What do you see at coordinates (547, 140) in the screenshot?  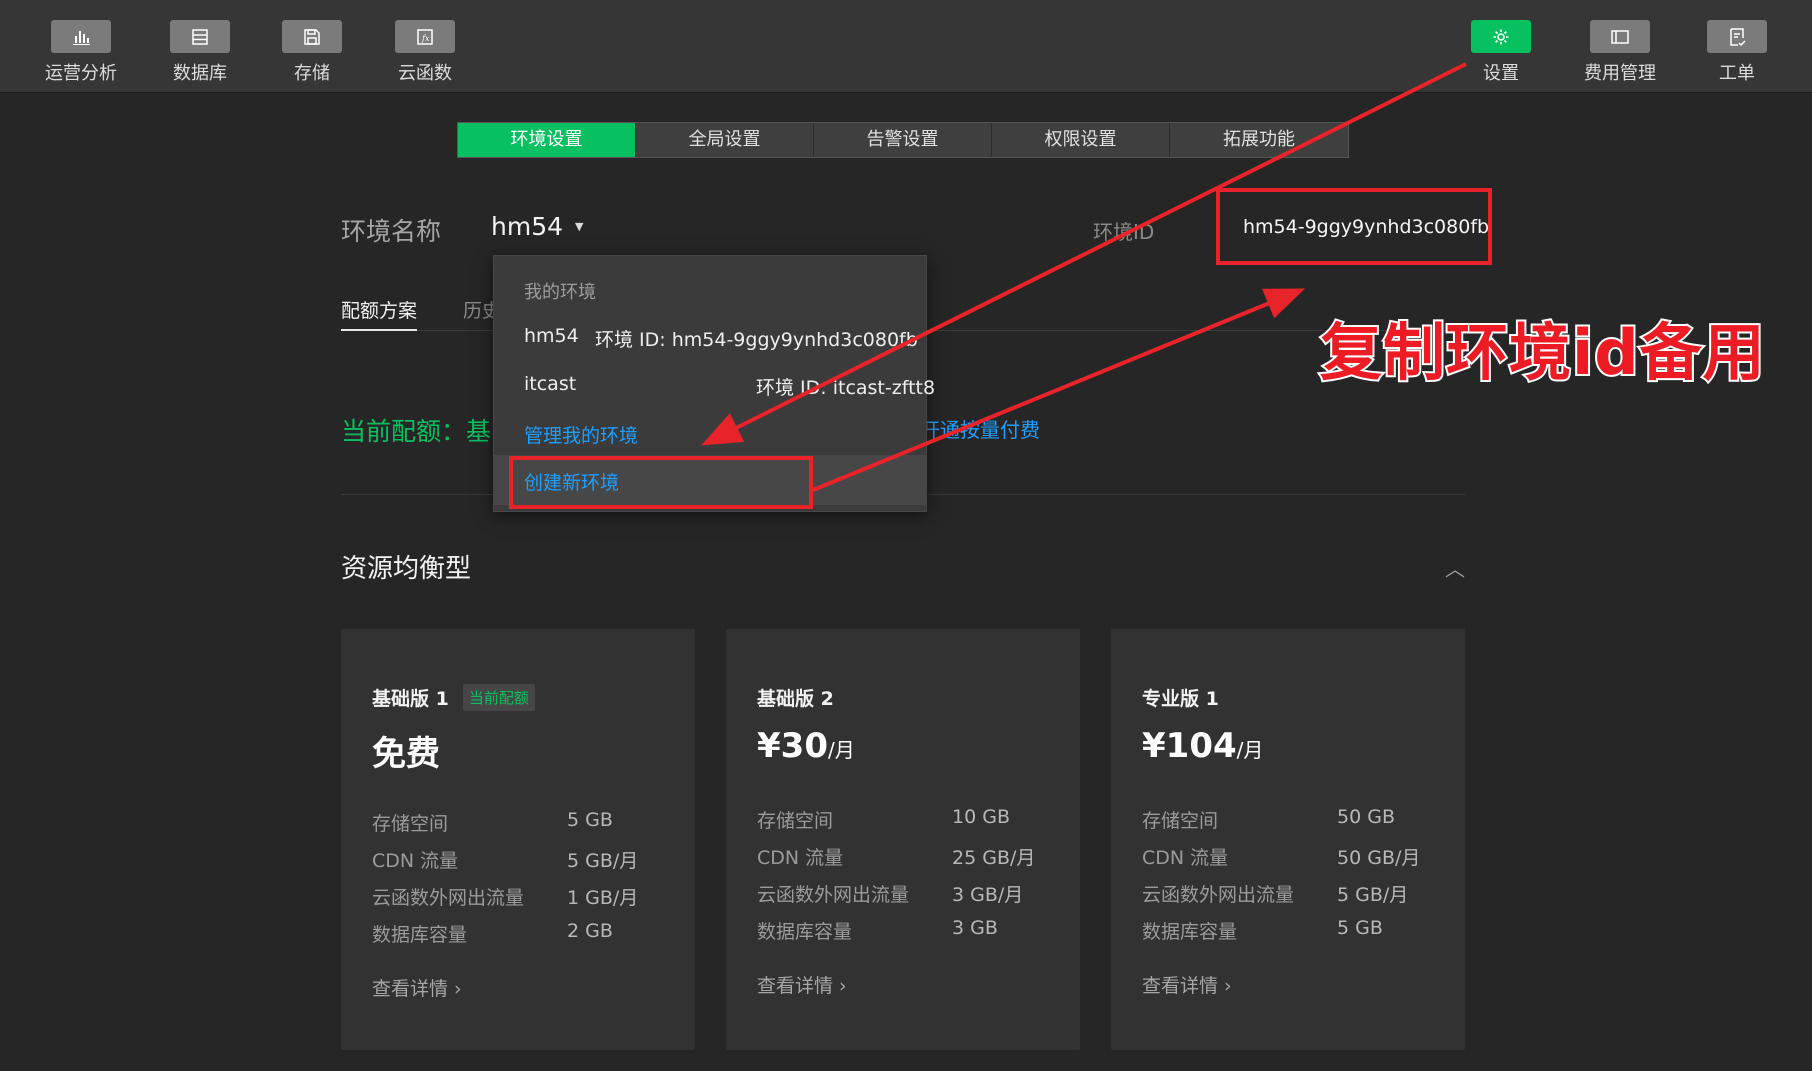 I see `tab-environment-settings: 环境设置` at bounding box center [547, 140].